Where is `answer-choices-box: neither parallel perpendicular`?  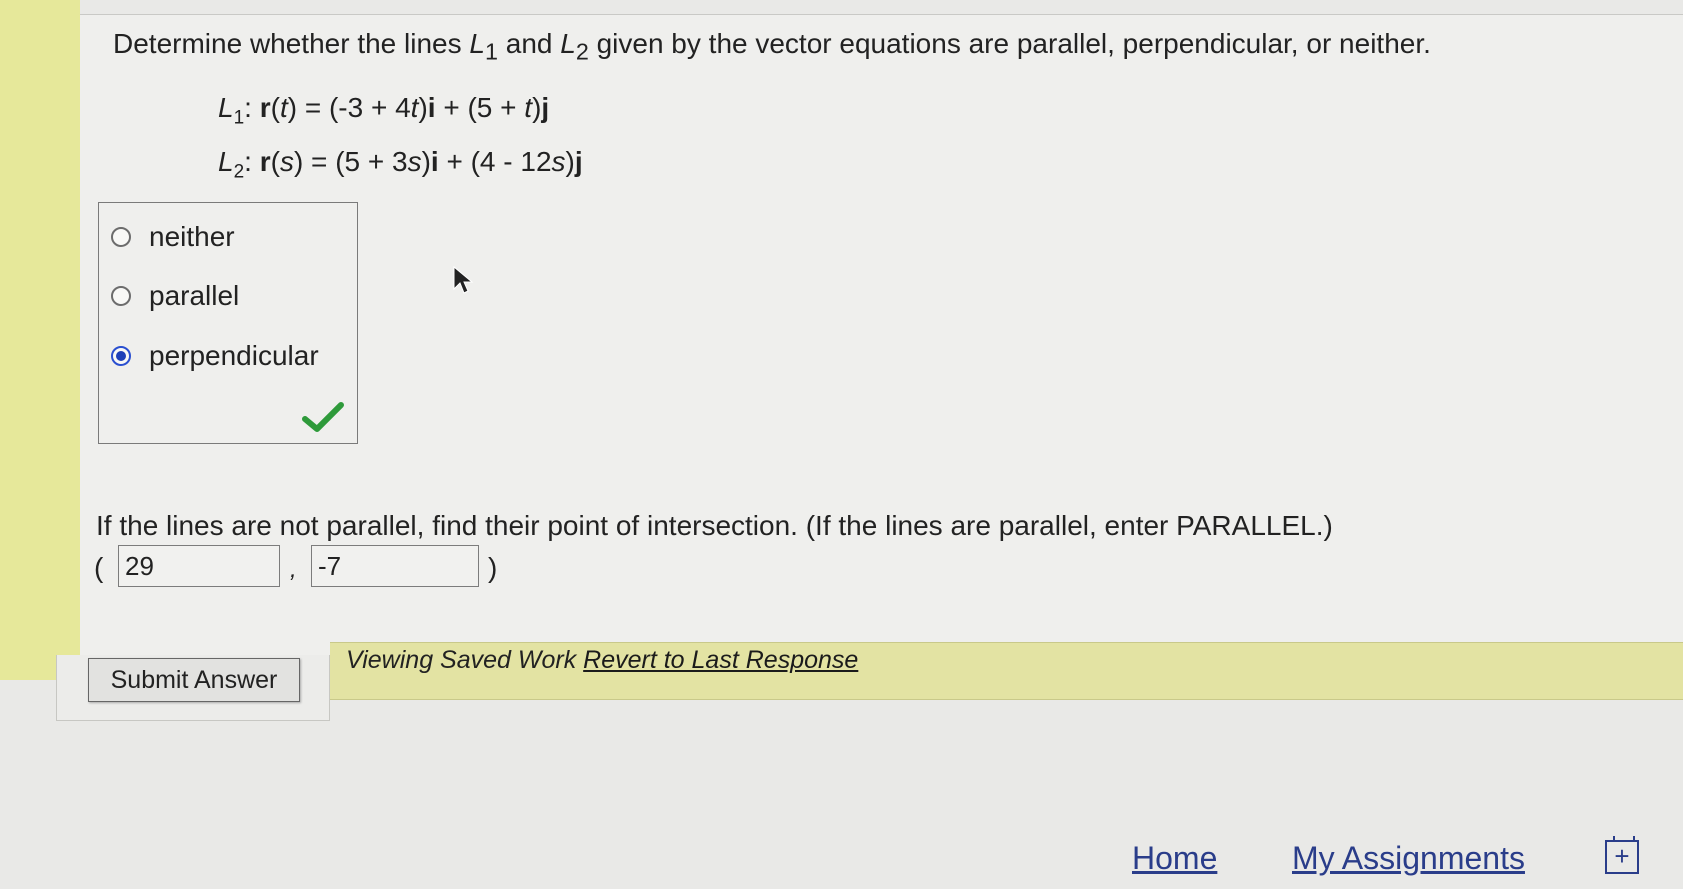
answer-choices-box: neither parallel perpendicular is located at coordinates (228, 323).